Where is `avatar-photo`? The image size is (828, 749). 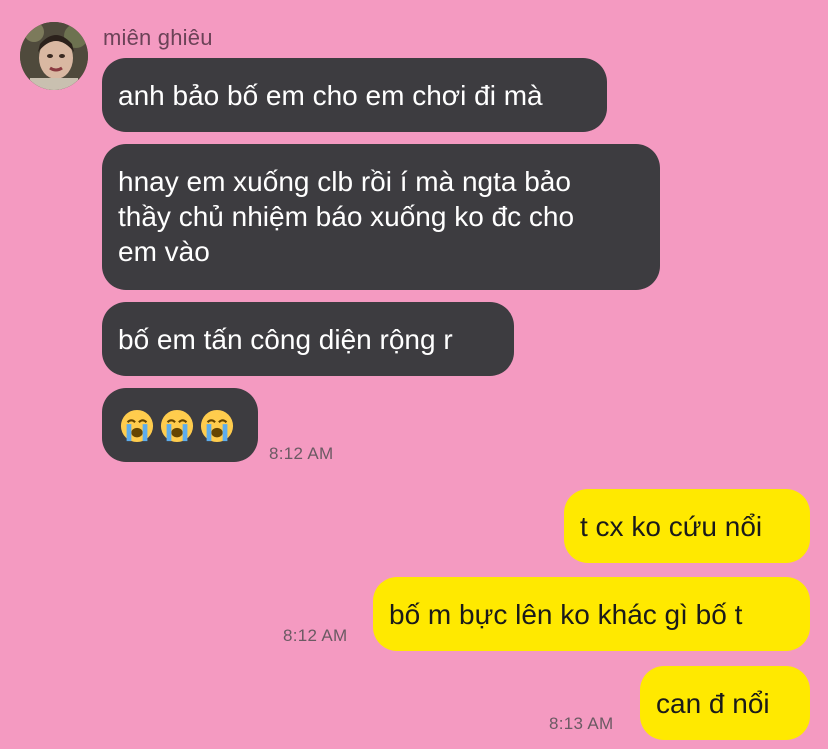 avatar-photo is located at coordinates (54, 56).